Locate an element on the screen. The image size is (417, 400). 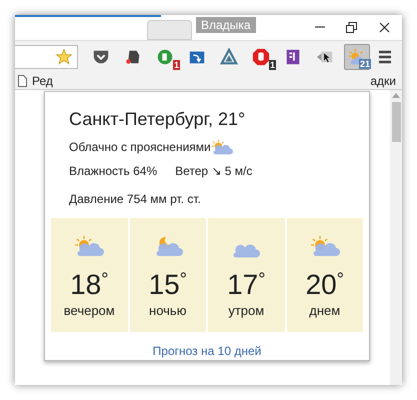
badge: 21 is located at coordinates (364, 64).